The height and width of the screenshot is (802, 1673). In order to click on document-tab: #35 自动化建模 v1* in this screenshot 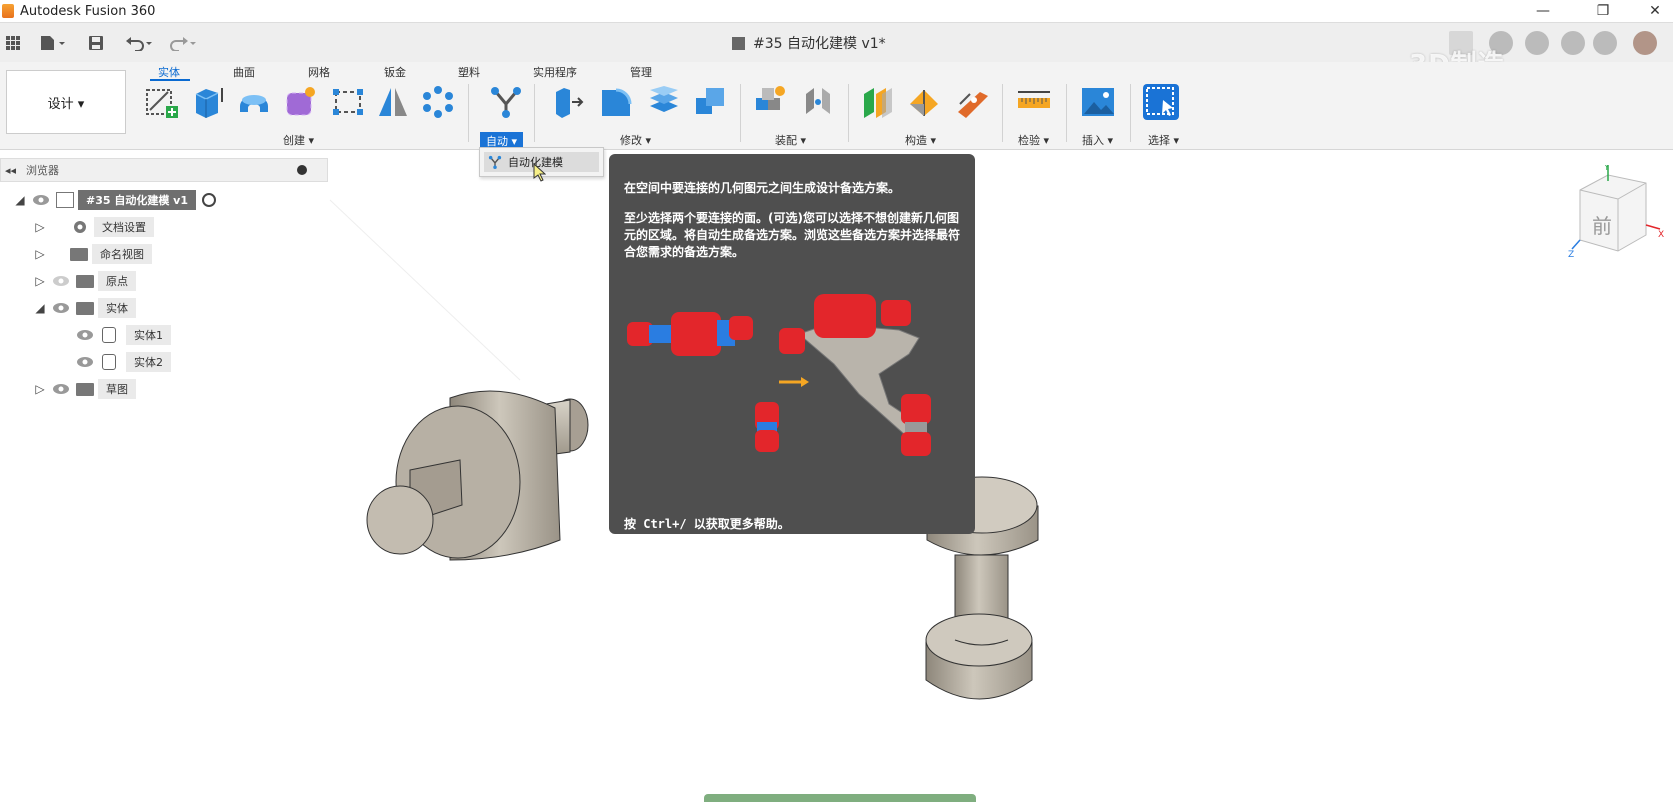, I will do `click(809, 43)`.